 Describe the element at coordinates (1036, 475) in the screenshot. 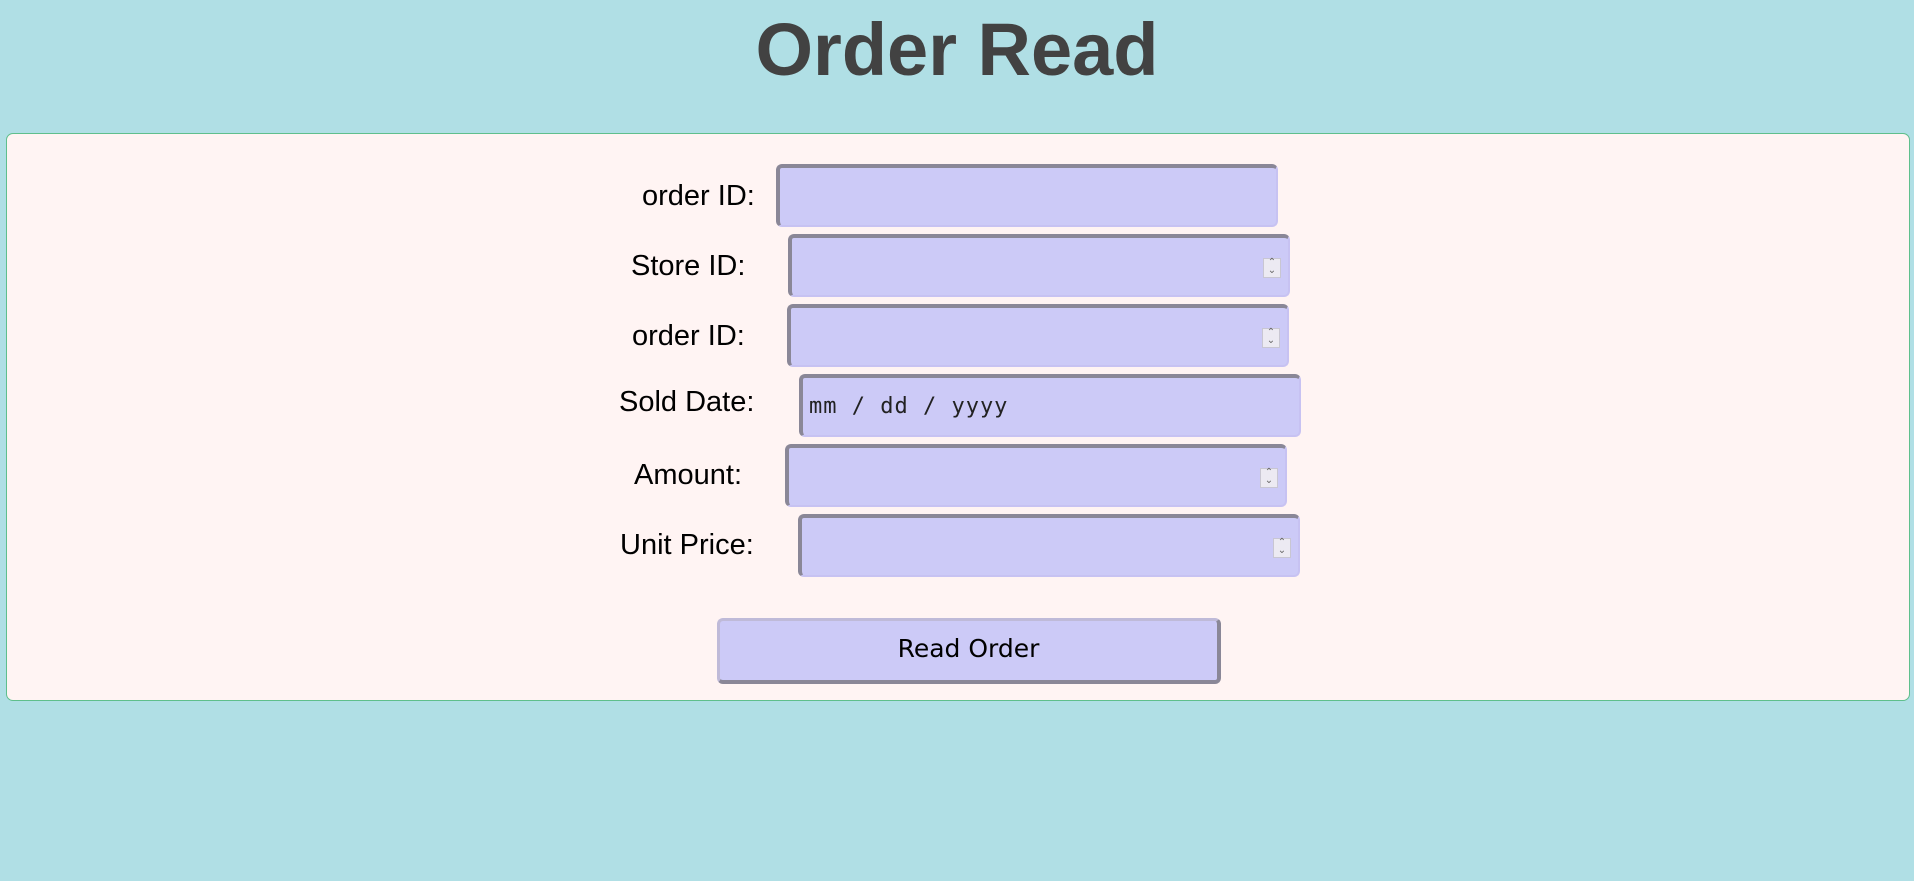

I see `amount-input: ⌃ ⌄` at that location.